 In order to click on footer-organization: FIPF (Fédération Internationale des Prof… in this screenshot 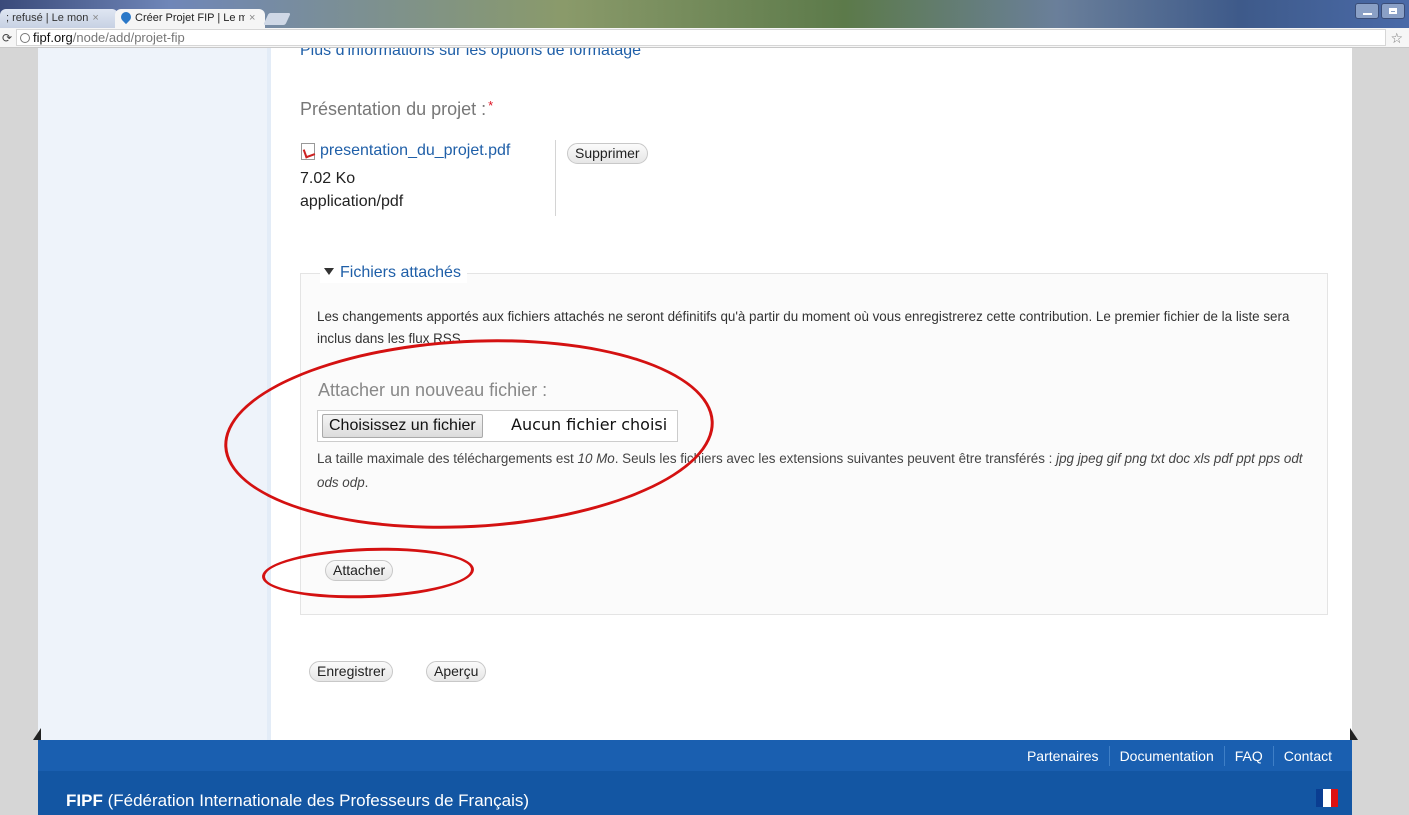, I will do `click(297, 801)`.